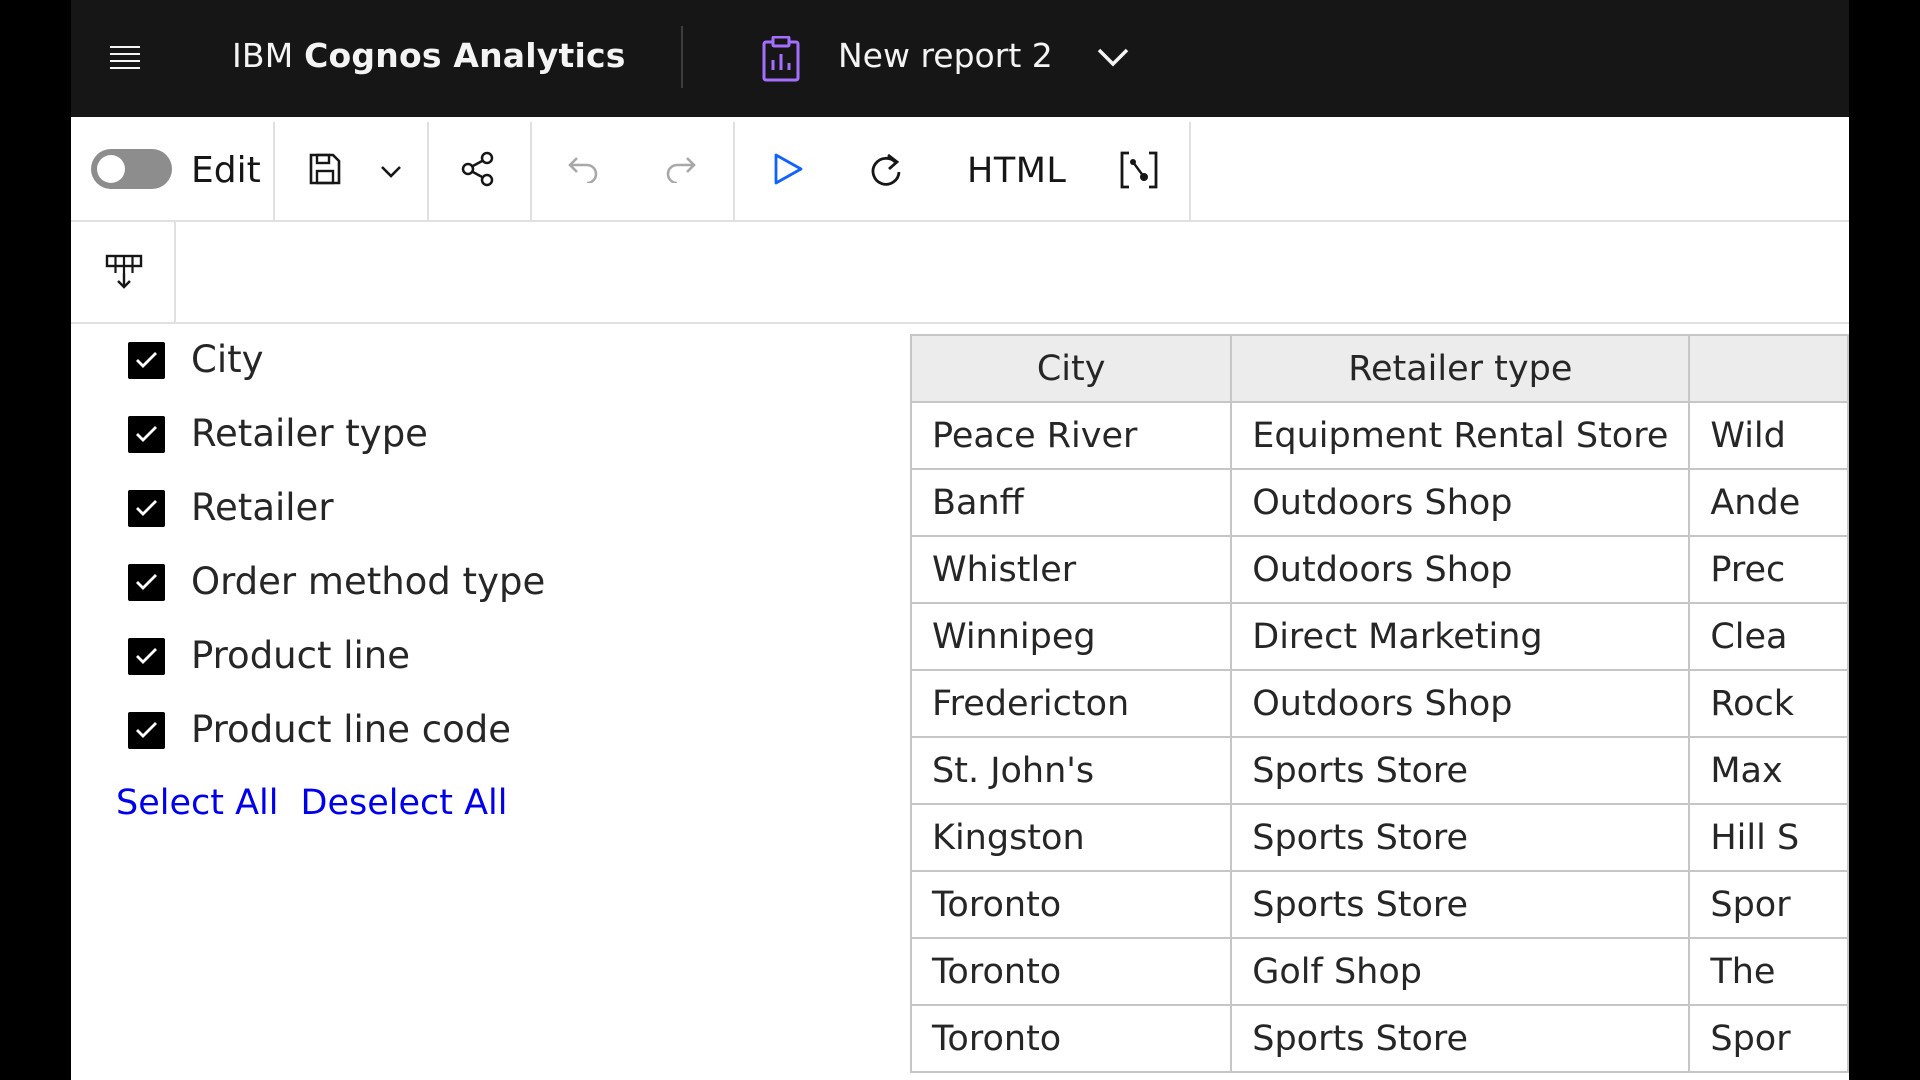  I want to click on table-cell: Ande, so click(1768, 502).